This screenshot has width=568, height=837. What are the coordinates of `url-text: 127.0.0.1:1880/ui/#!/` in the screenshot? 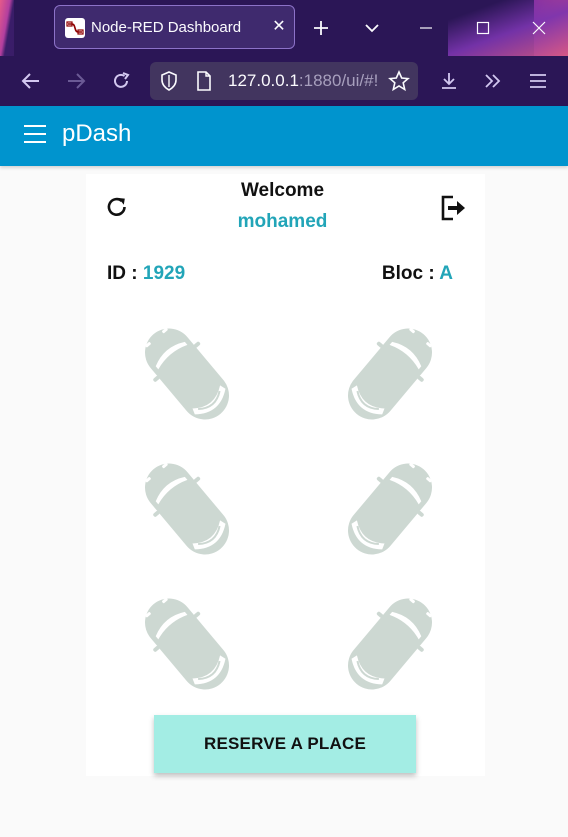 It's located at (303, 81).